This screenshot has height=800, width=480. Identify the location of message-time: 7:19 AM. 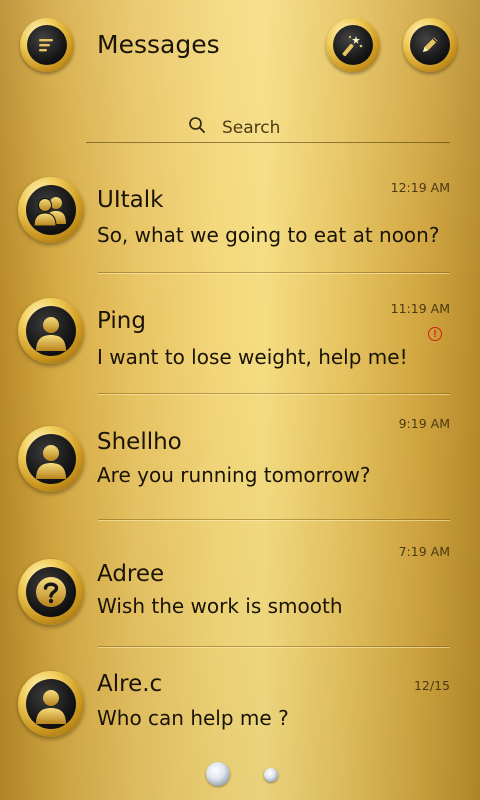
(424, 551).